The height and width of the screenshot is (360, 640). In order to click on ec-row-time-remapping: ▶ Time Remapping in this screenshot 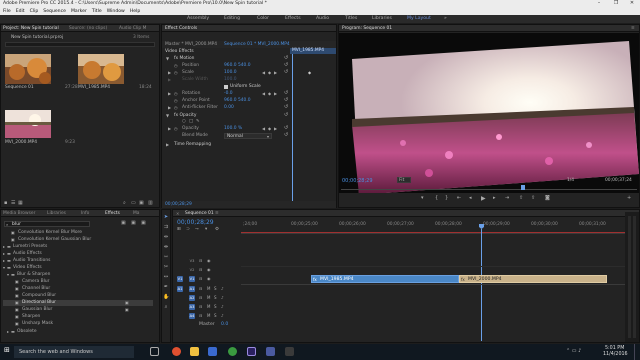, I will do `click(248, 145)`.